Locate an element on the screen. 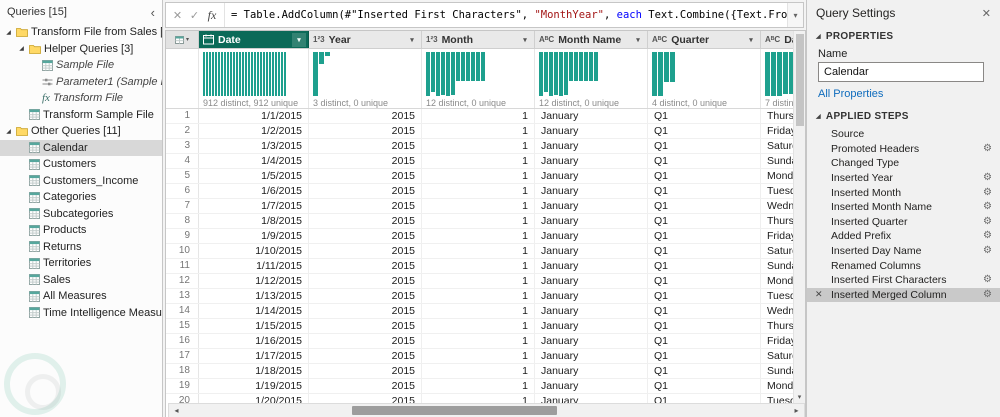 The height and width of the screenshot is (417, 1000). row-number: 19 is located at coordinates (182, 386).